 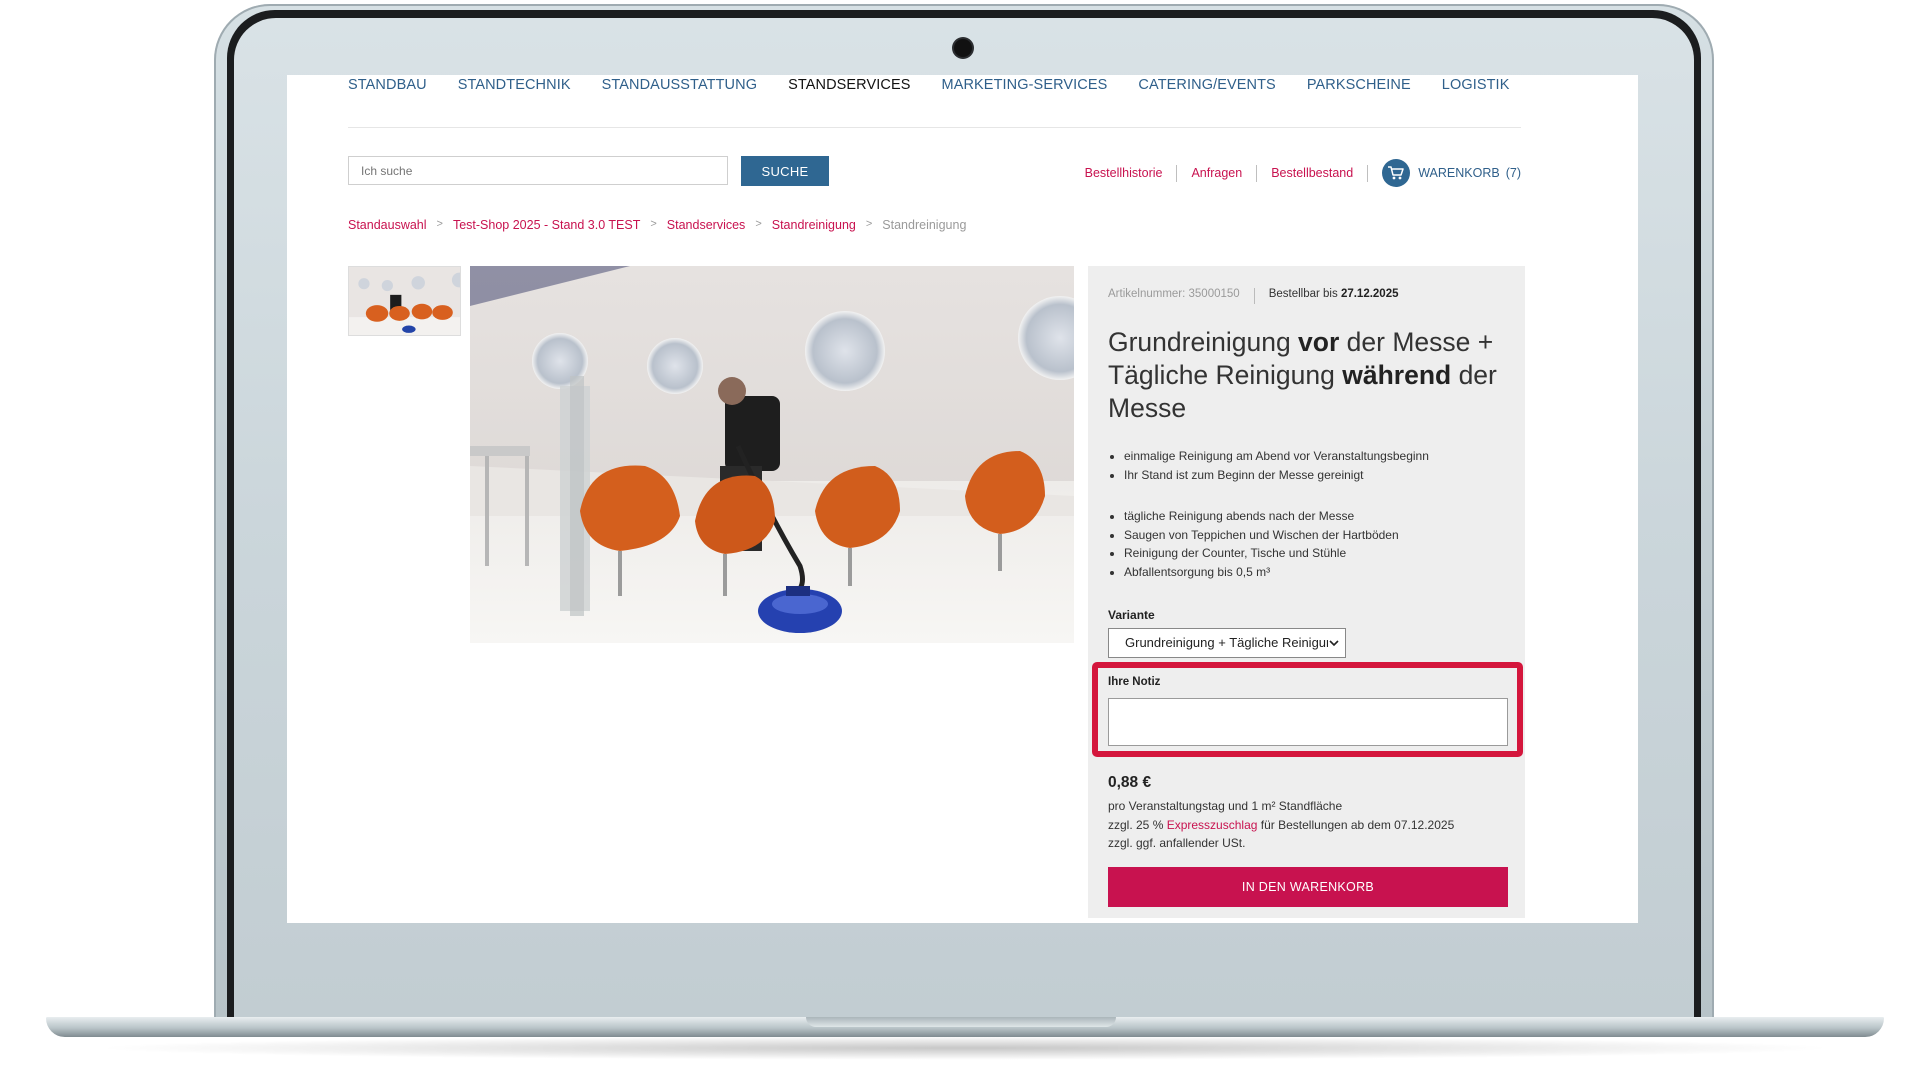 I want to click on nav-item-logistik: LOGISTIK, so click(x=1476, y=85).